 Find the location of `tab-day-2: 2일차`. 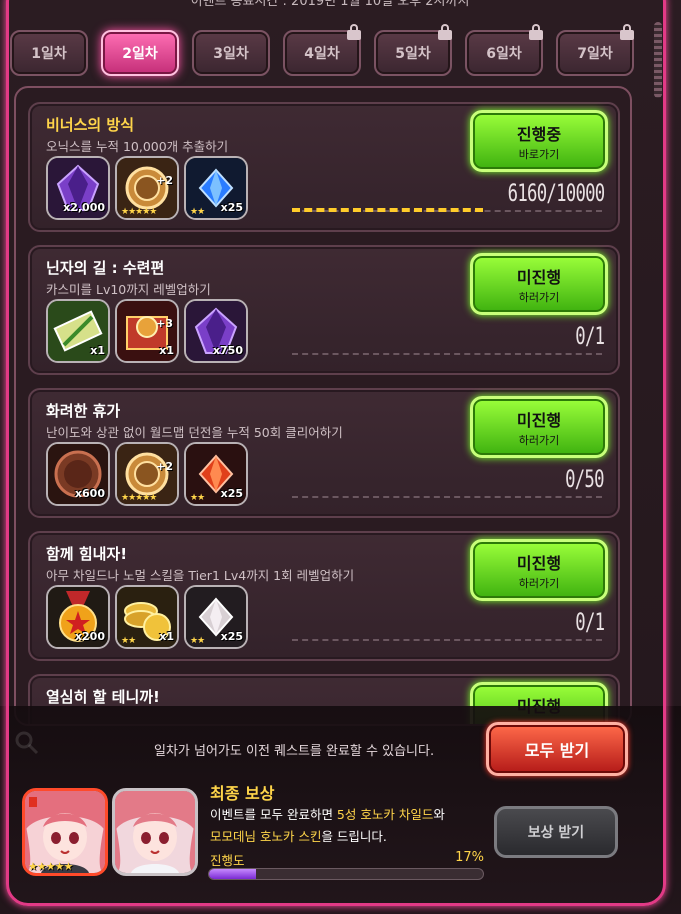

tab-day-2: 2일차 is located at coordinates (140, 53).